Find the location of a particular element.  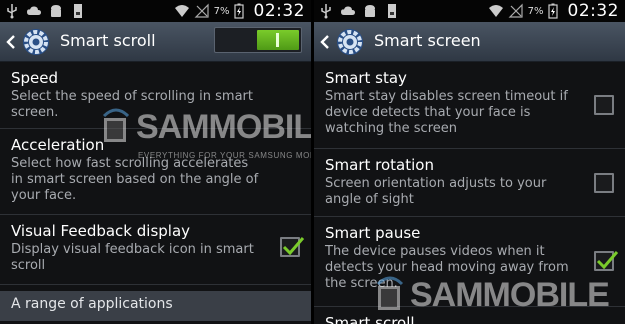

smart-stay-checkbox is located at coordinates (604, 105).